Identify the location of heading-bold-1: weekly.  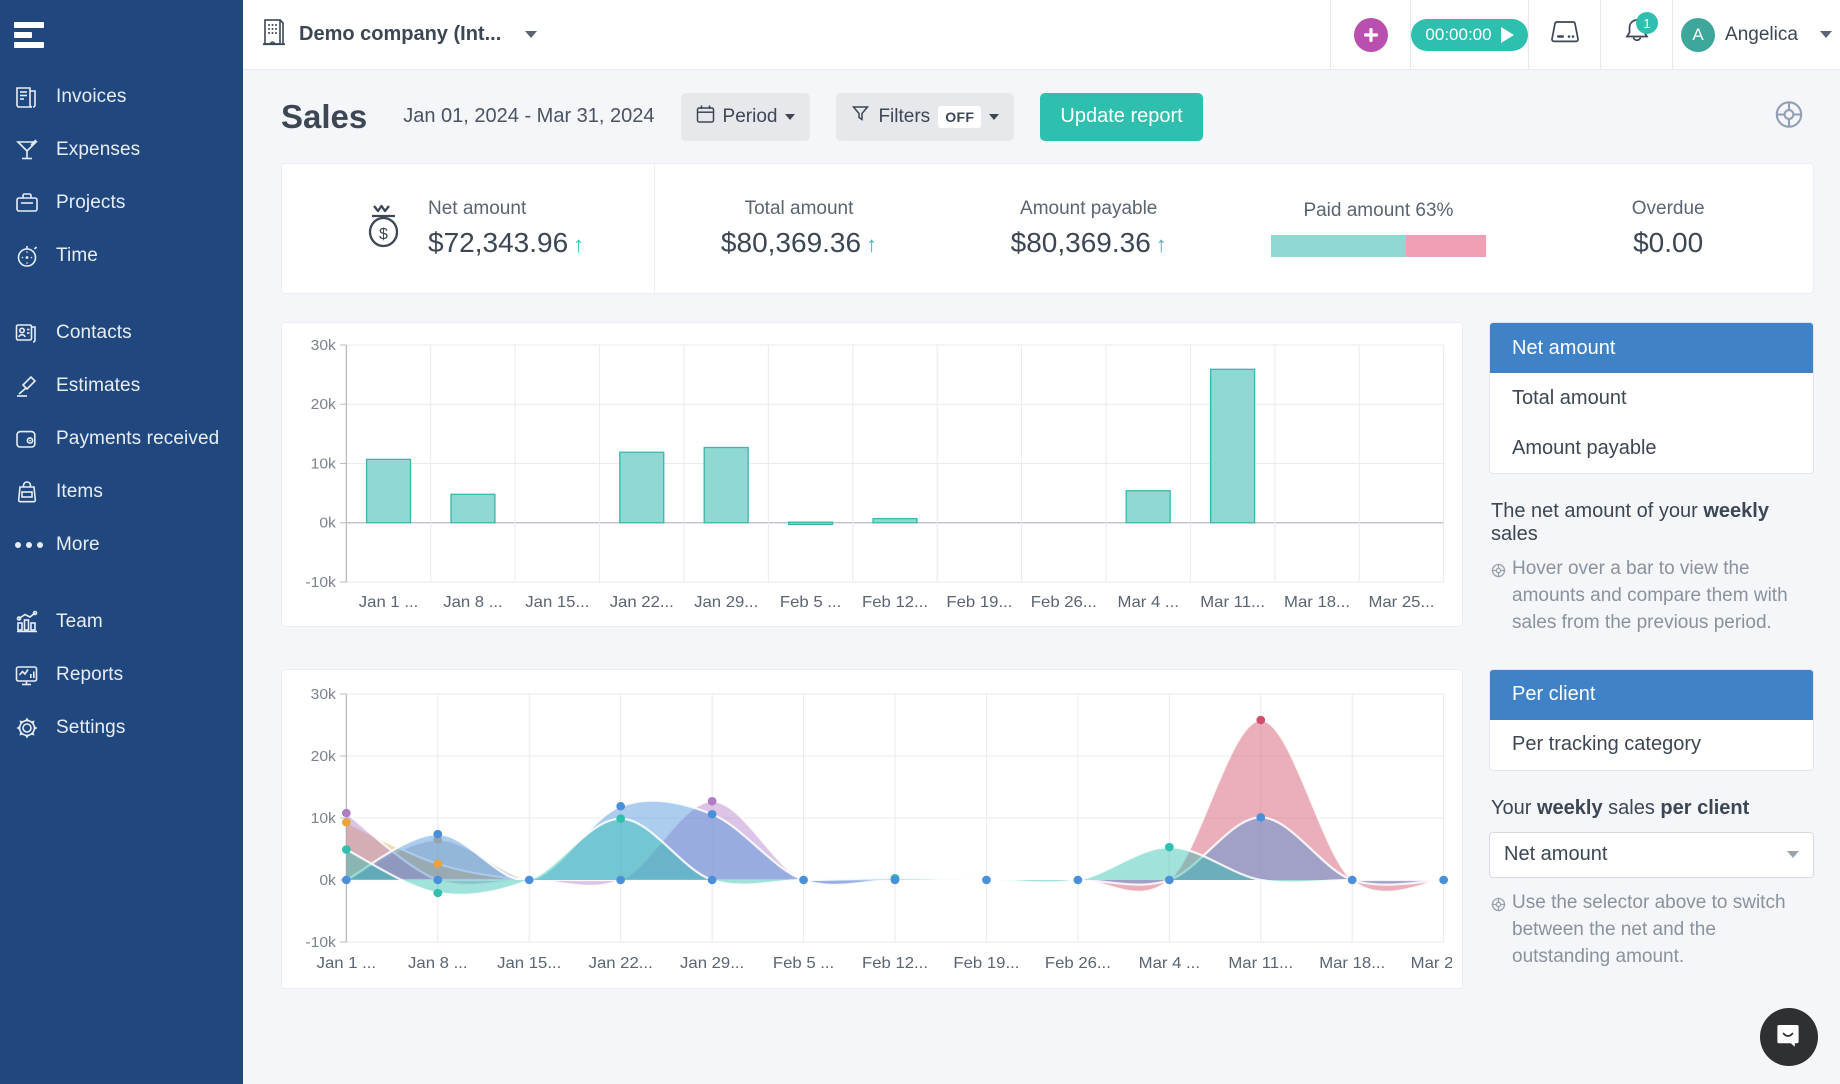
(1569, 807).